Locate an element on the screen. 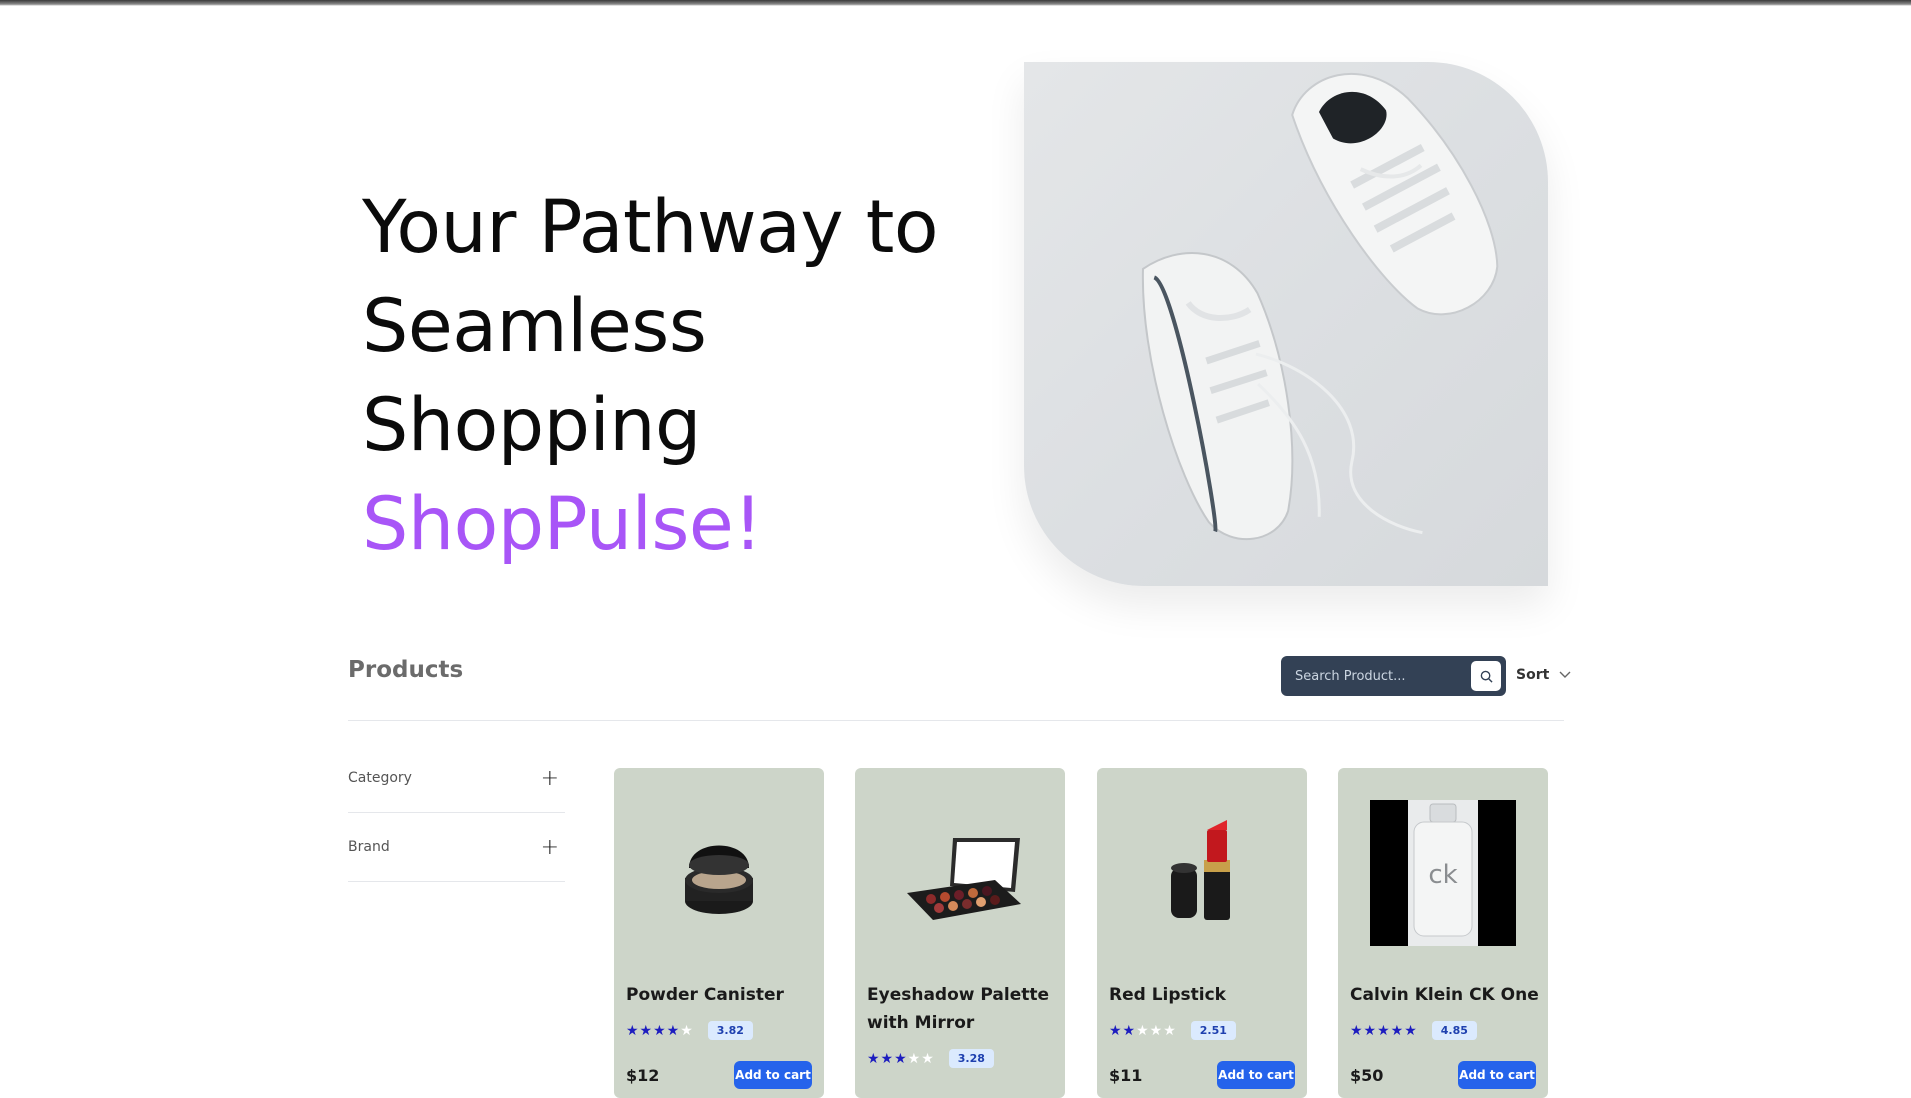 The image size is (1911, 1098). rating-badge: 3.28 is located at coordinates (971, 1058).